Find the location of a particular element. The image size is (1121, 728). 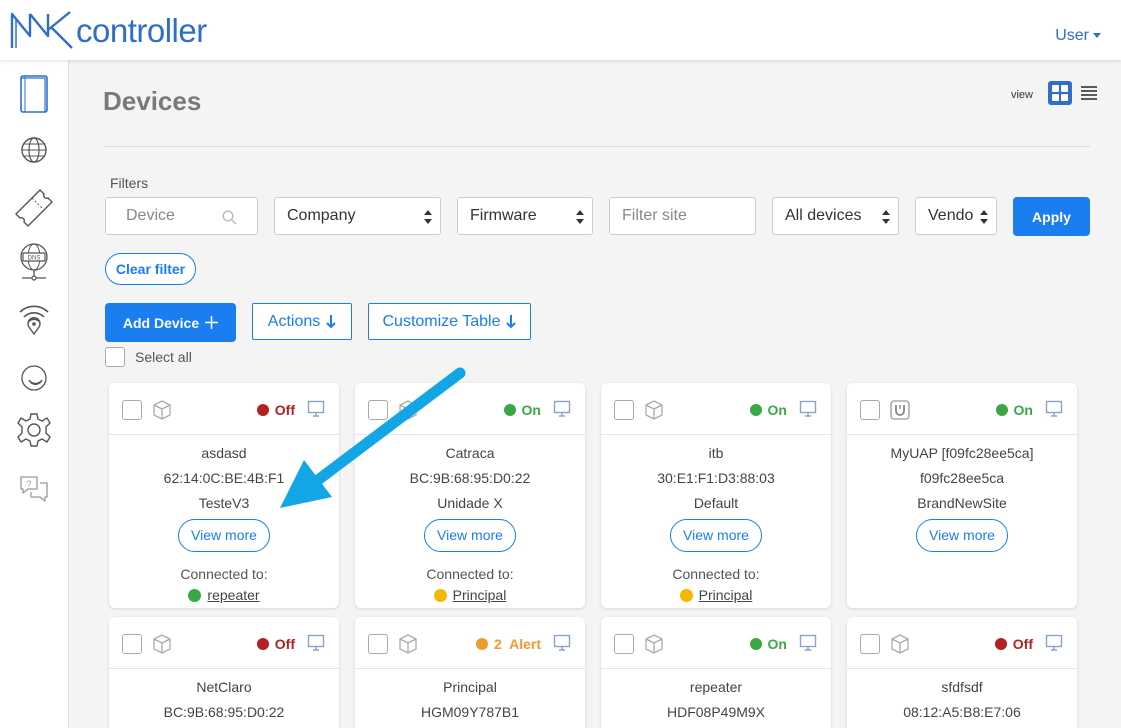

devices-scope-select: All devices is located at coordinates (835, 216).